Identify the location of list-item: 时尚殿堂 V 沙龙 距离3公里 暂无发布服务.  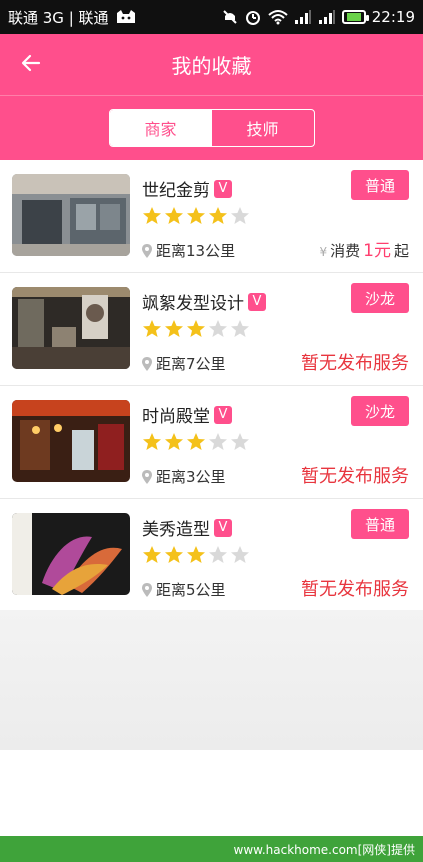
(211, 442).